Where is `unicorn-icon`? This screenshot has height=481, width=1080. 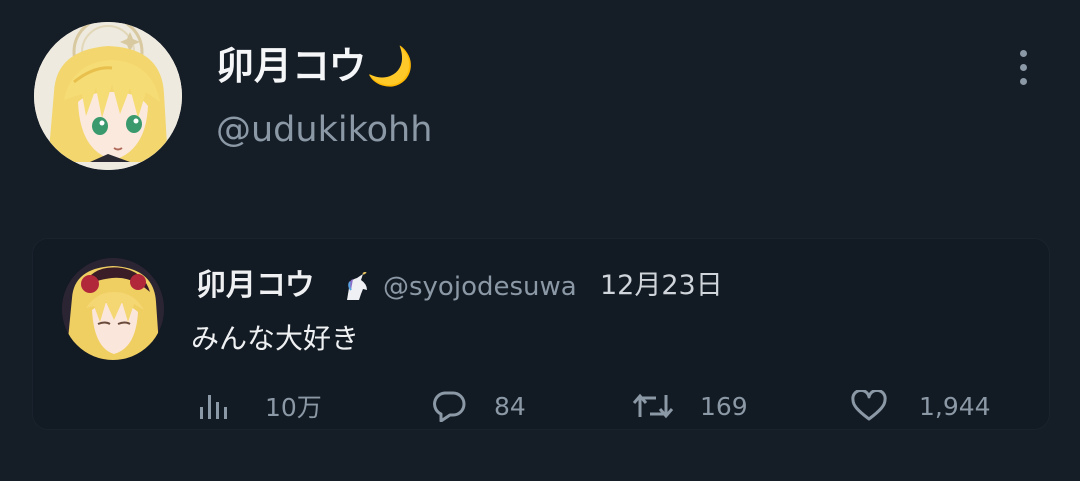 unicorn-icon is located at coordinates (357, 286).